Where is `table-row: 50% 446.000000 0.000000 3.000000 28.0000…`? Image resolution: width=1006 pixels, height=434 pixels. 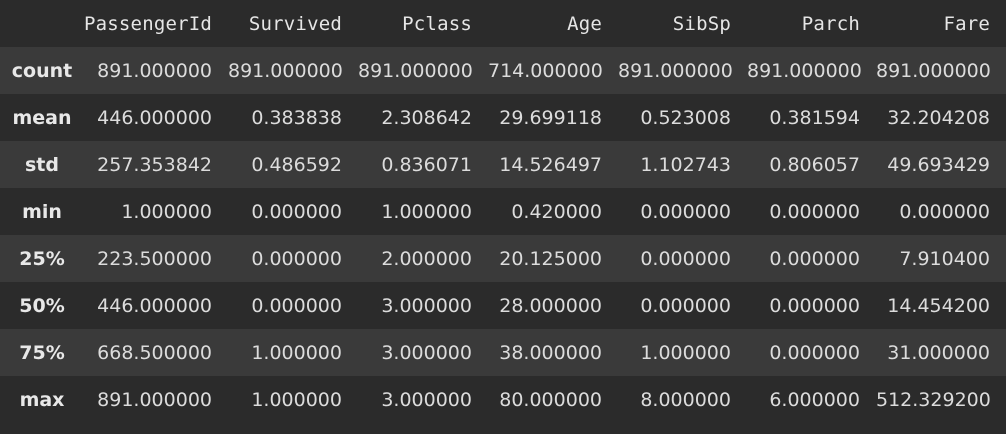 table-row: 50% 446.000000 0.000000 3.000000 28.0000… is located at coordinates (503, 305).